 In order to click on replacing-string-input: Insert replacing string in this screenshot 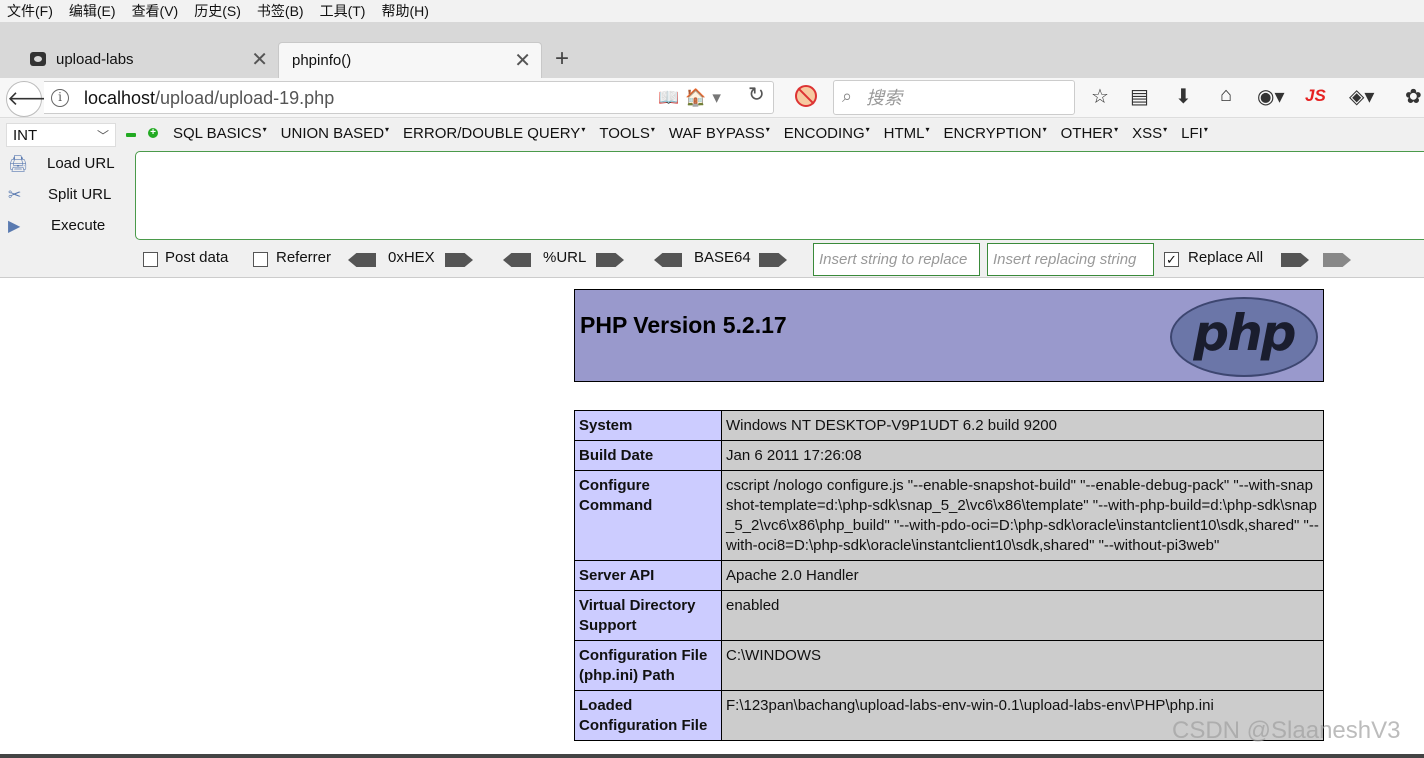, I will do `click(1070, 259)`.